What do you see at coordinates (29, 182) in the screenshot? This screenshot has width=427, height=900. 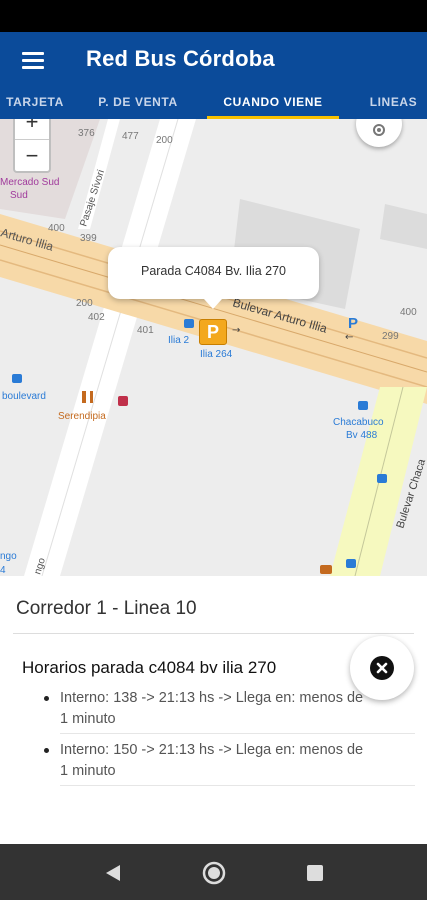 I see `map-label: Mercado Sud` at bounding box center [29, 182].